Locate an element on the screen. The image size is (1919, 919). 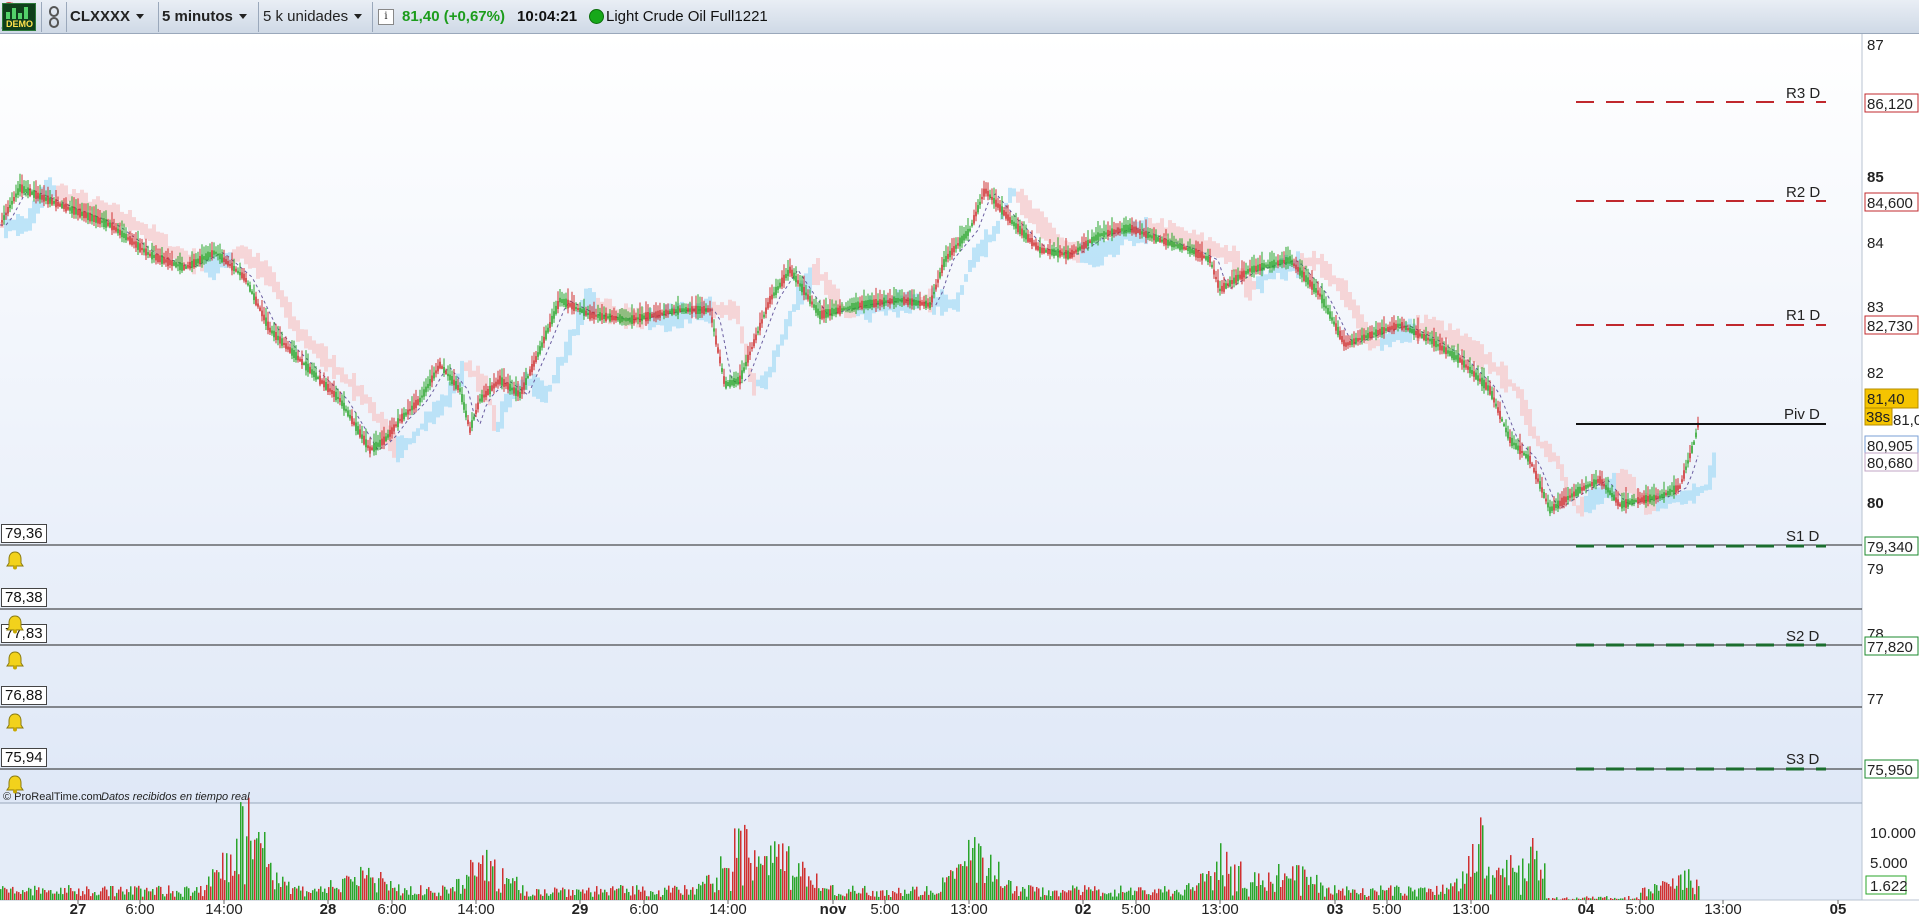
info-button: i is located at coordinates (387, 16).